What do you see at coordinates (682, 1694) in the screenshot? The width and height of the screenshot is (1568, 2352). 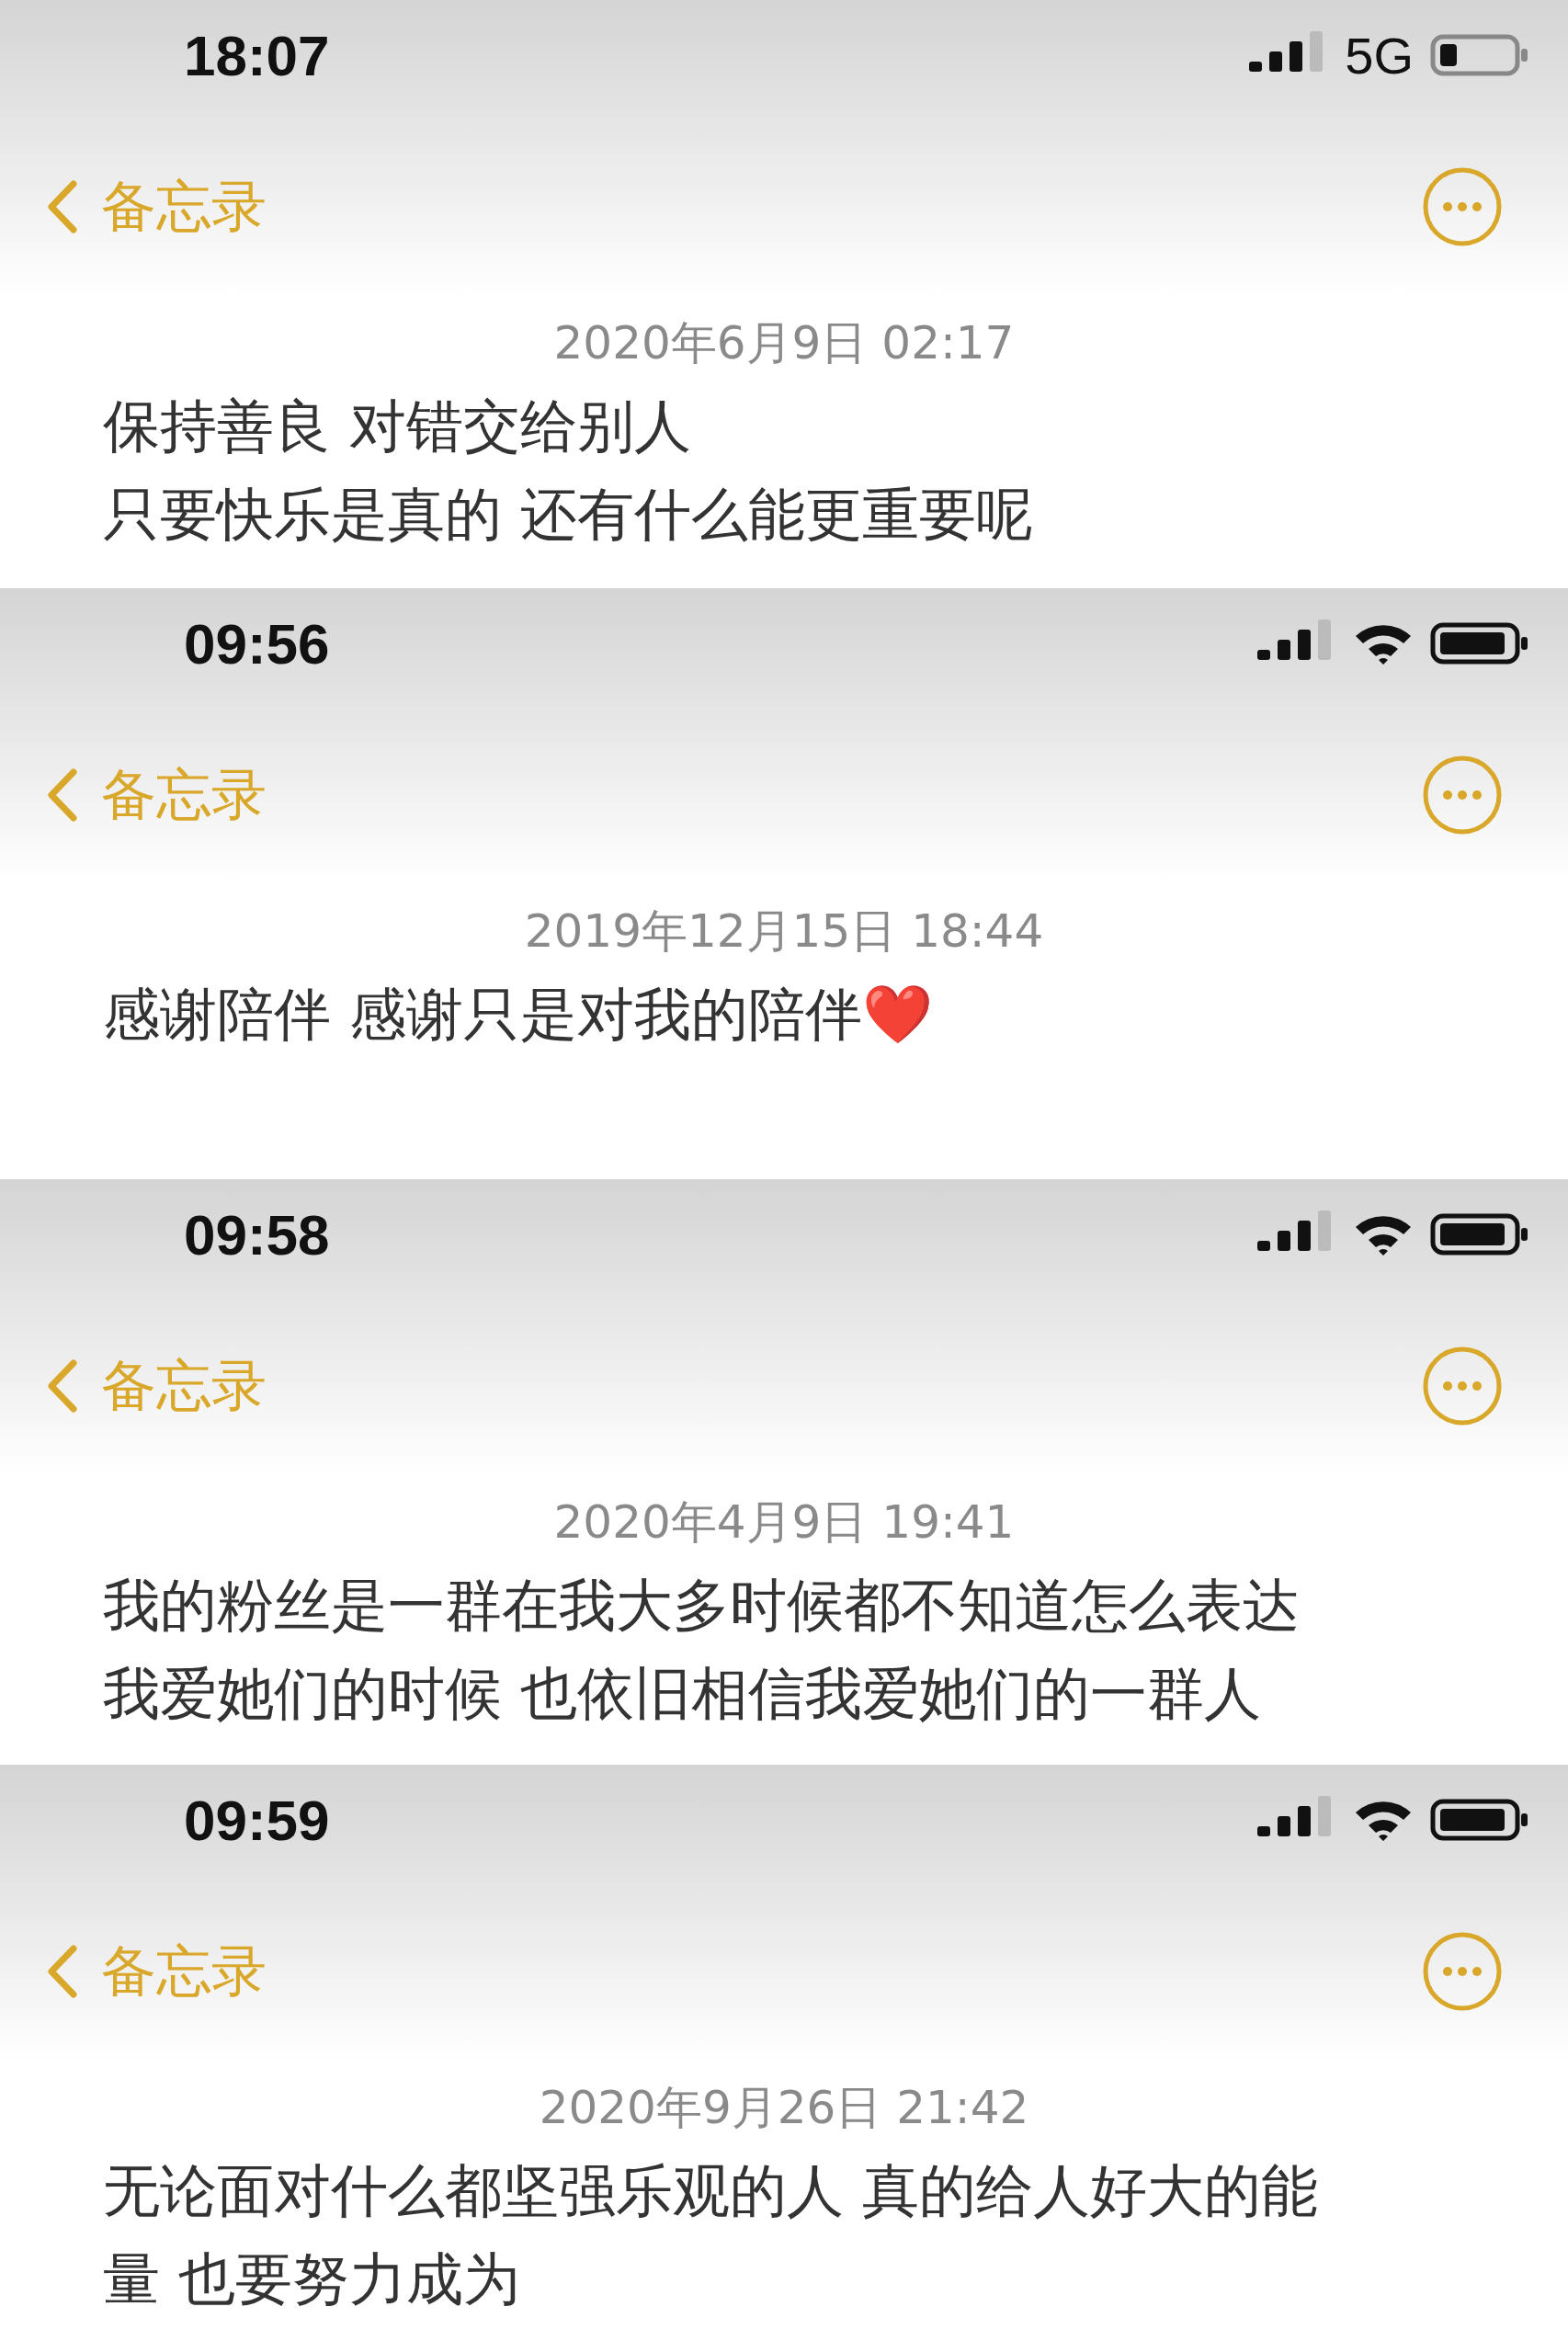 I see `note-text: 我爱她们的时候 也依旧相信我爱她们的一群人` at bounding box center [682, 1694].